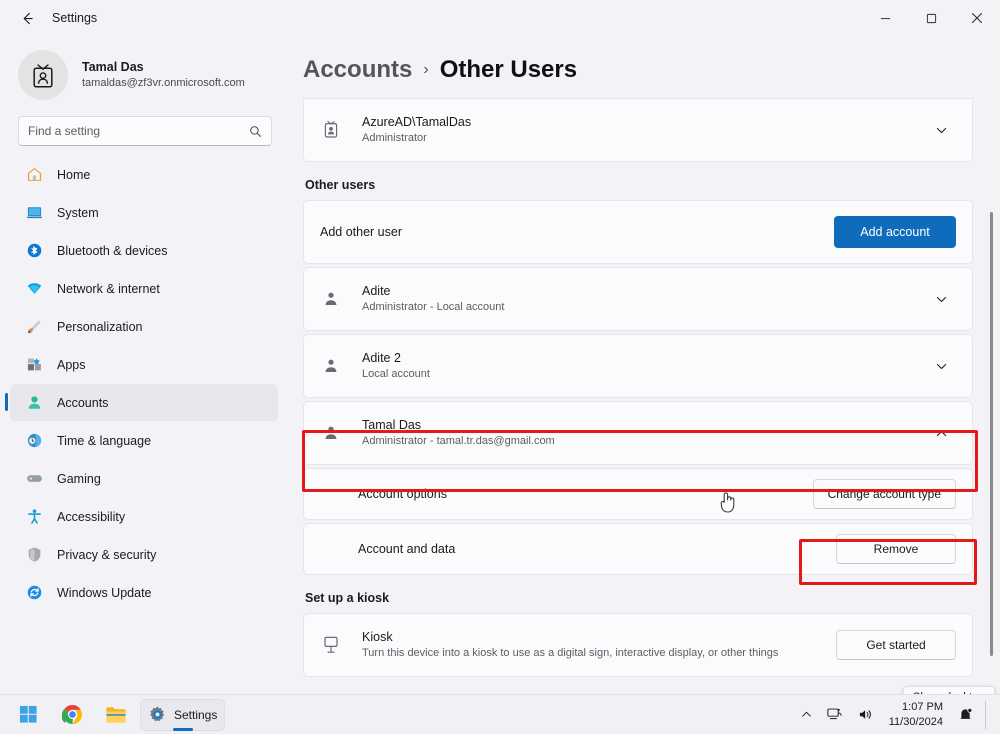 The height and width of the screenshot is (734, 1000). Describe the element at coordinates (144, 478) in the screenshot. I see `sidebar-item-gaming: Gaming` at that location.